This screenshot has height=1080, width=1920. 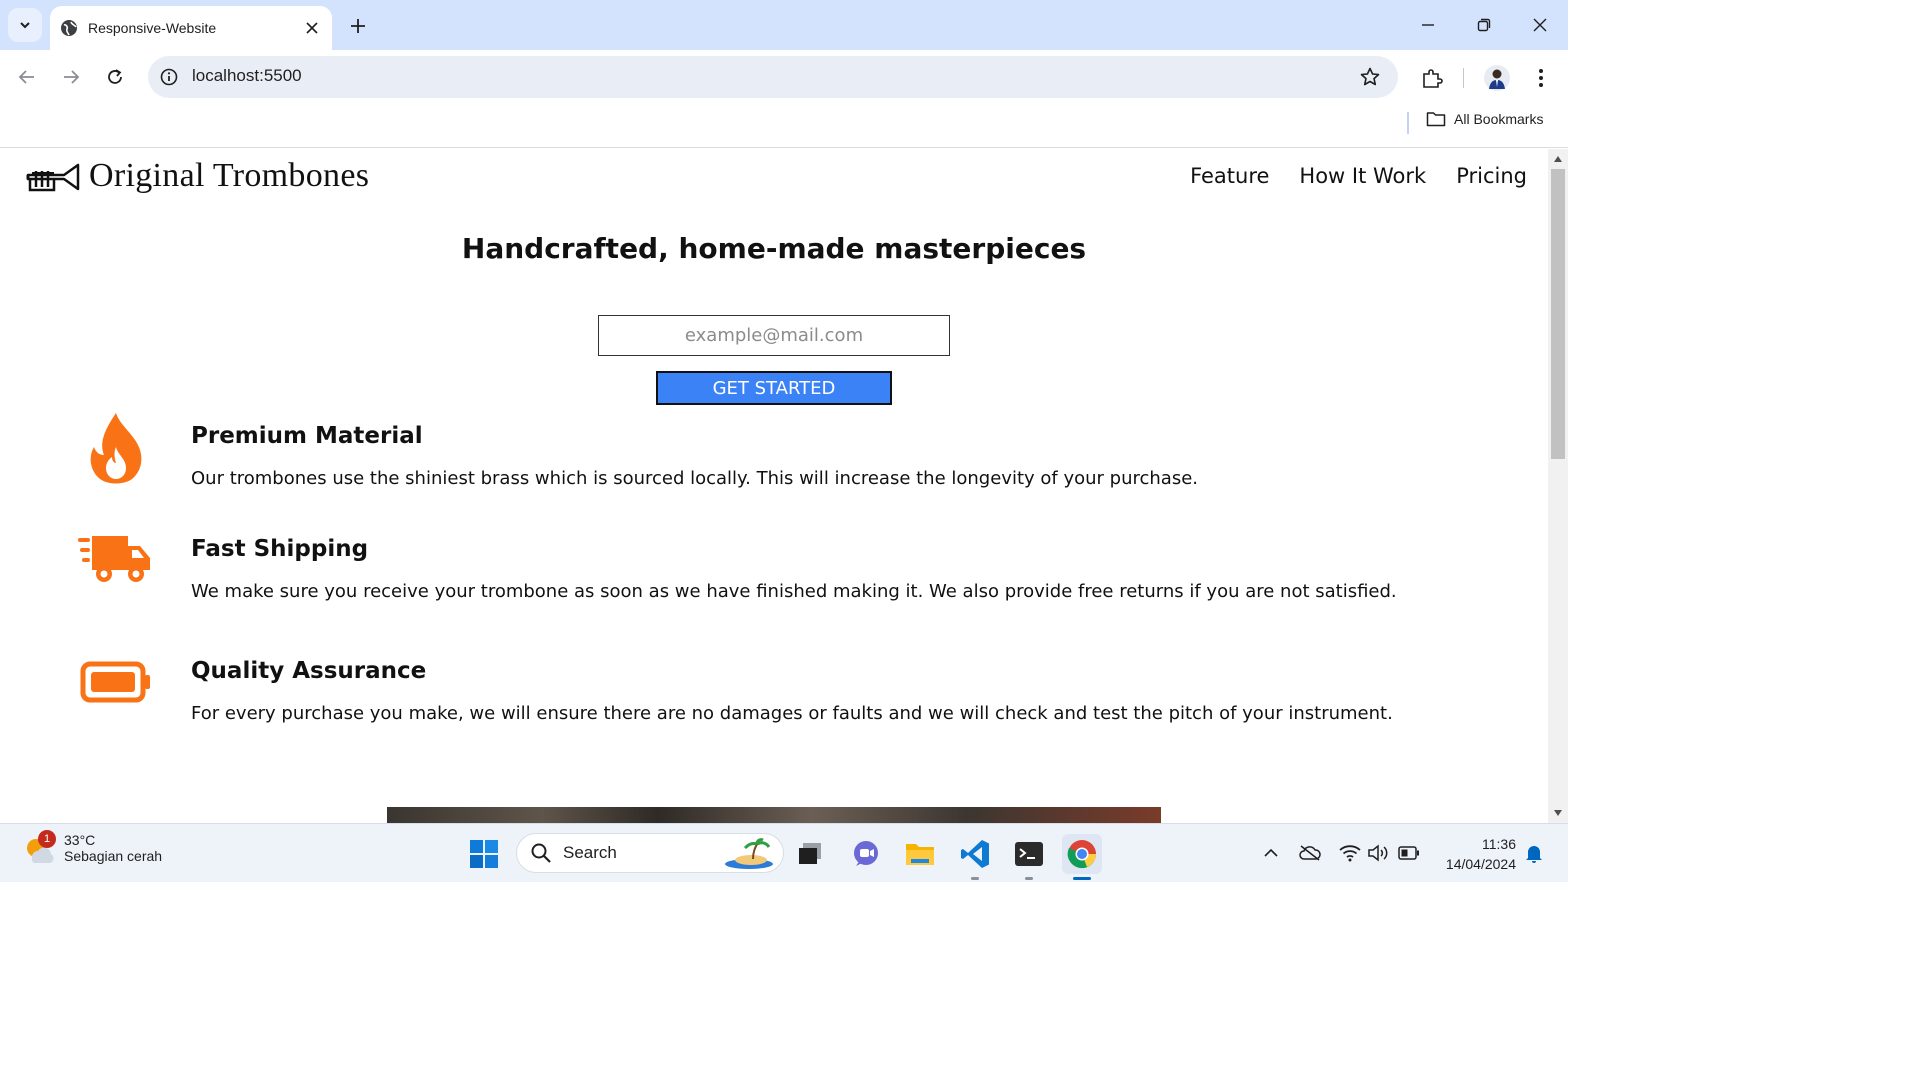 I want to click on search-icon, so click(x=541, y=853).